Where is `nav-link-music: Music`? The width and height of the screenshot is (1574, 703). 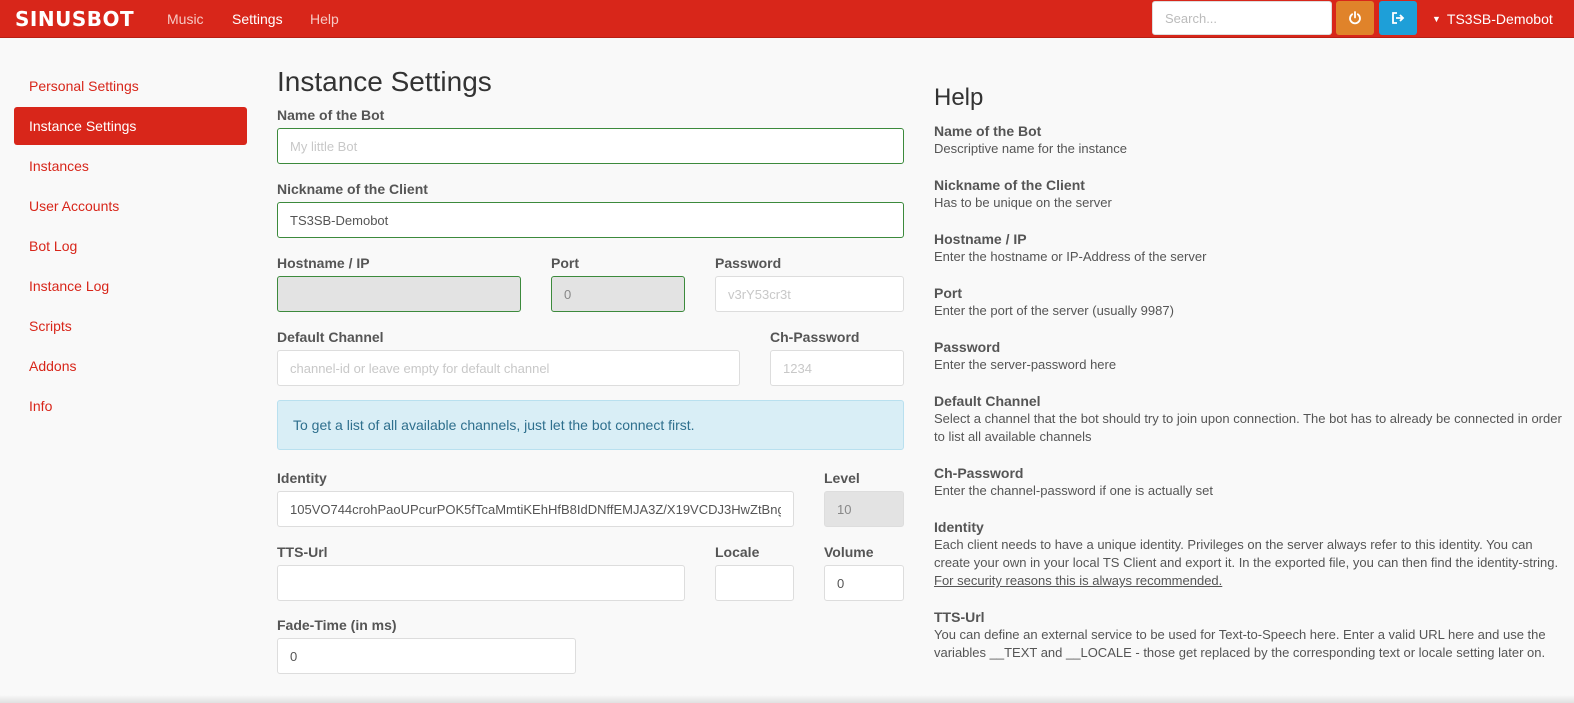 nav-link-music: Music is located at coordinates (185, 19).